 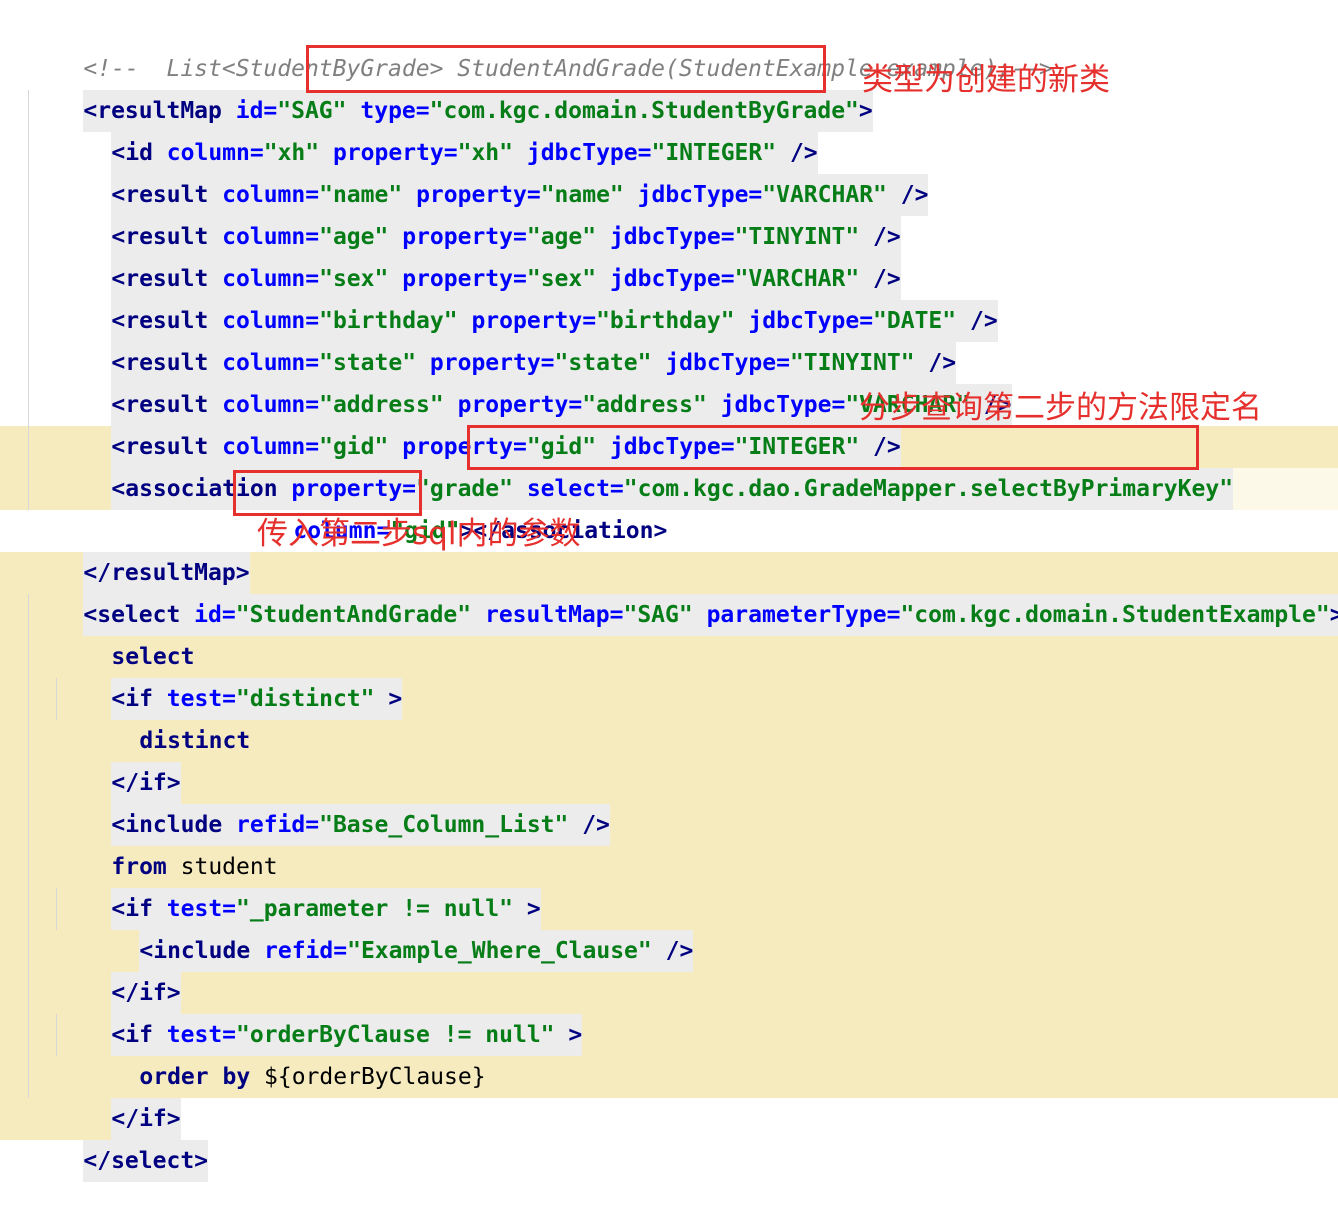 I want to click on code-line-if-distinct: <if test="distinct" >, so click(x=669, y=678).